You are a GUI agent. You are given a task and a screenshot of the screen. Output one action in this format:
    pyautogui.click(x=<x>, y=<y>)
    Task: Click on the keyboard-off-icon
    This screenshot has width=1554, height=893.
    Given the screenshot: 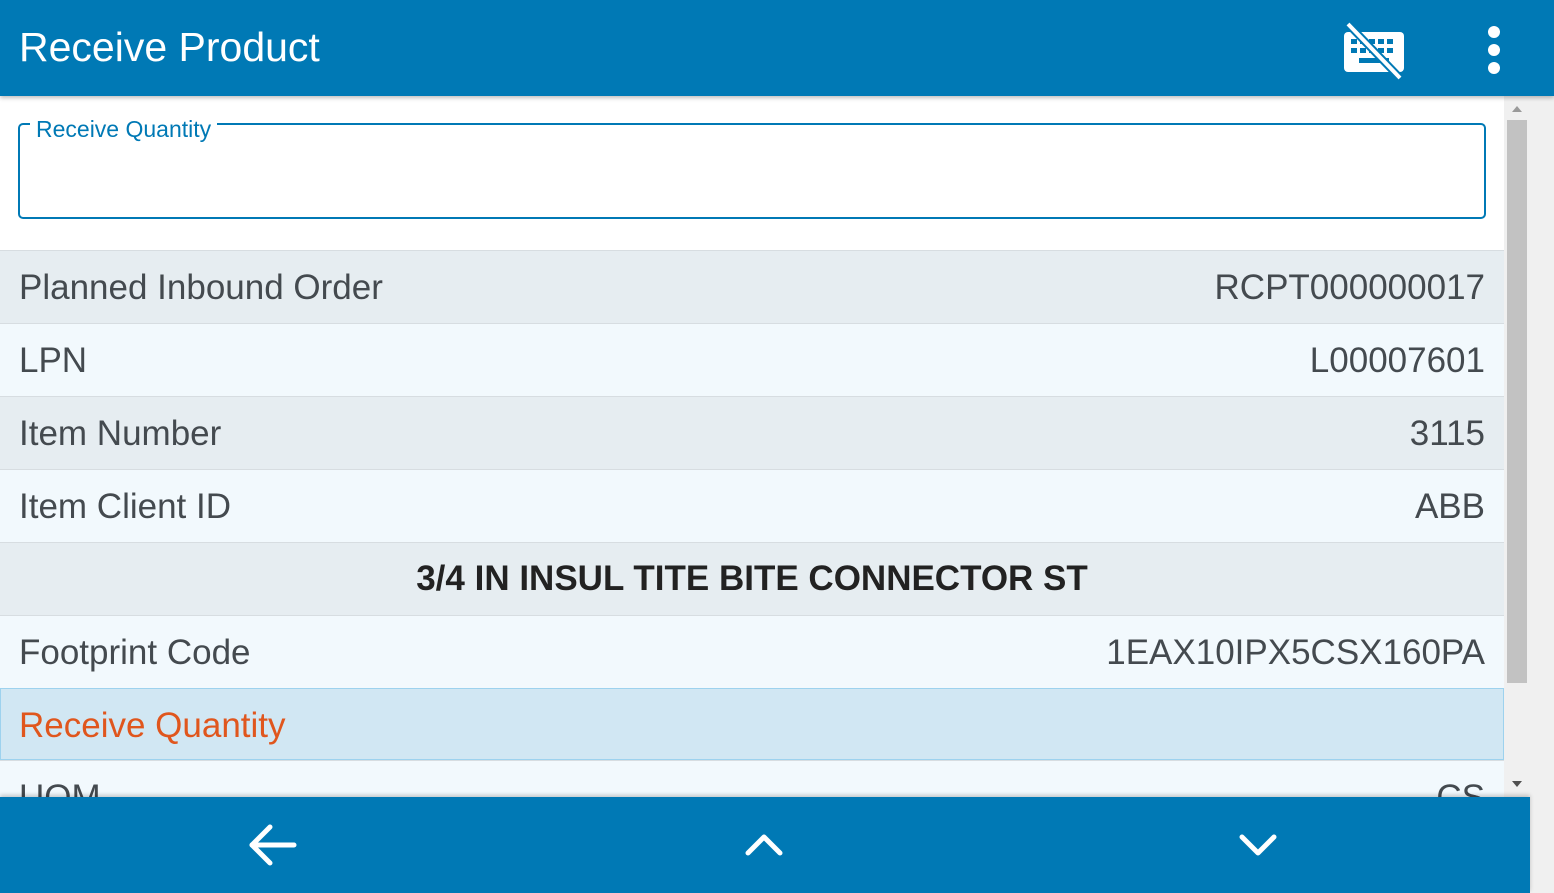 What is the action you would take?
    pyautogui.click(x=1374, y=50)
    